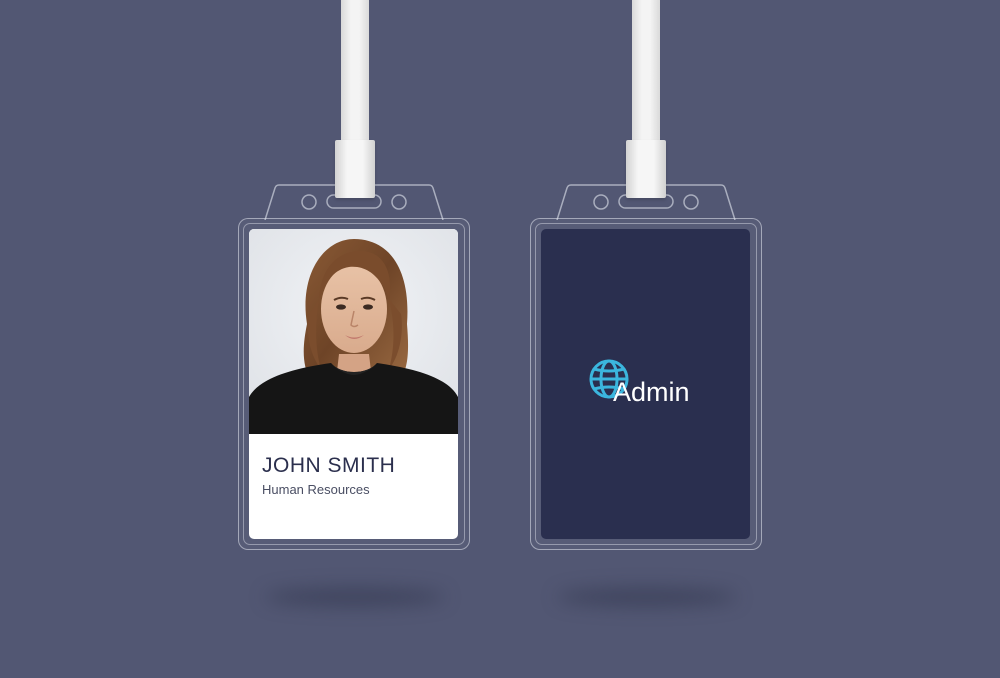  I want to click on portrait-image, so click(353, 331).